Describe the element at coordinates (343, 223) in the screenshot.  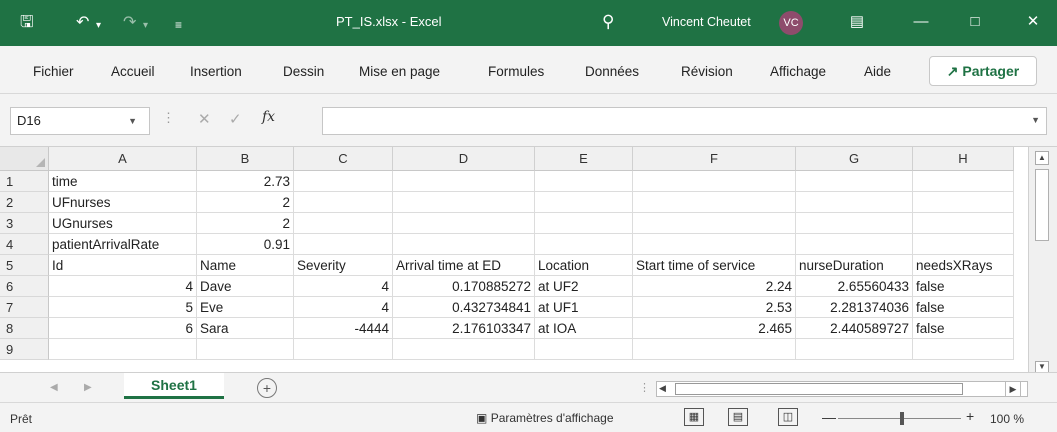
I see `cell-c3` at that location.